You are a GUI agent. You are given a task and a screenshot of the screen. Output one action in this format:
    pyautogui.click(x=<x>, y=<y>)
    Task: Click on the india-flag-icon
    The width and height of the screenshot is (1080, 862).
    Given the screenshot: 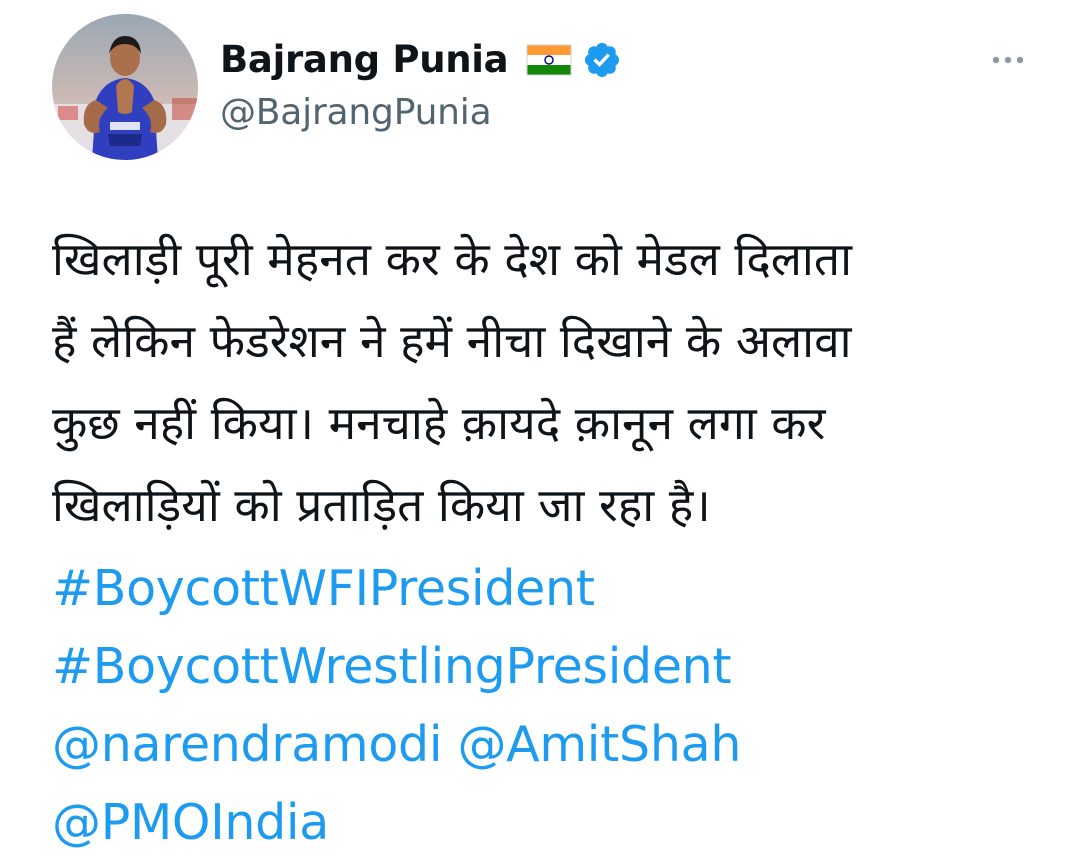 What is the action you would take?
    pyautogui.click(x=549, y=60)
    